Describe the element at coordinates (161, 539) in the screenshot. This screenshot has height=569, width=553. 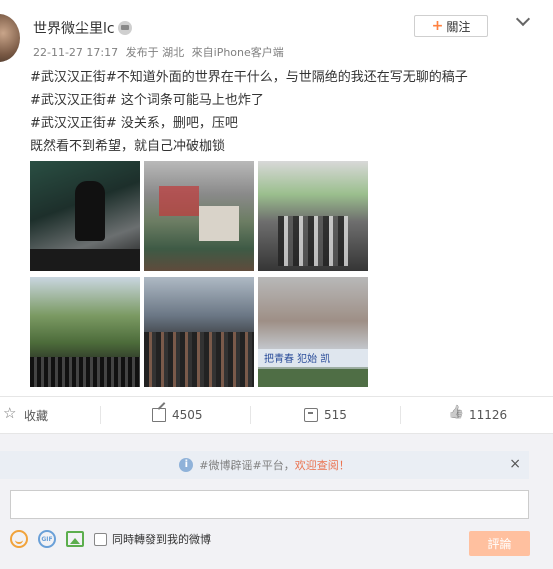
I see `sync-repost-label: 同時轉發到我的微博` at that location.